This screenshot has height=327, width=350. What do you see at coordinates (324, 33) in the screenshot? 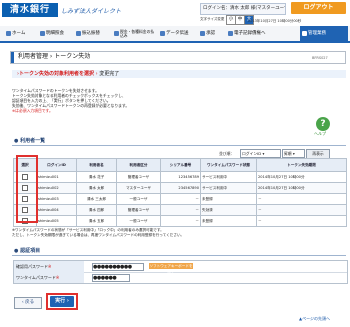
I see `nav-management: 管理業務` at bounding box center [324, 33].